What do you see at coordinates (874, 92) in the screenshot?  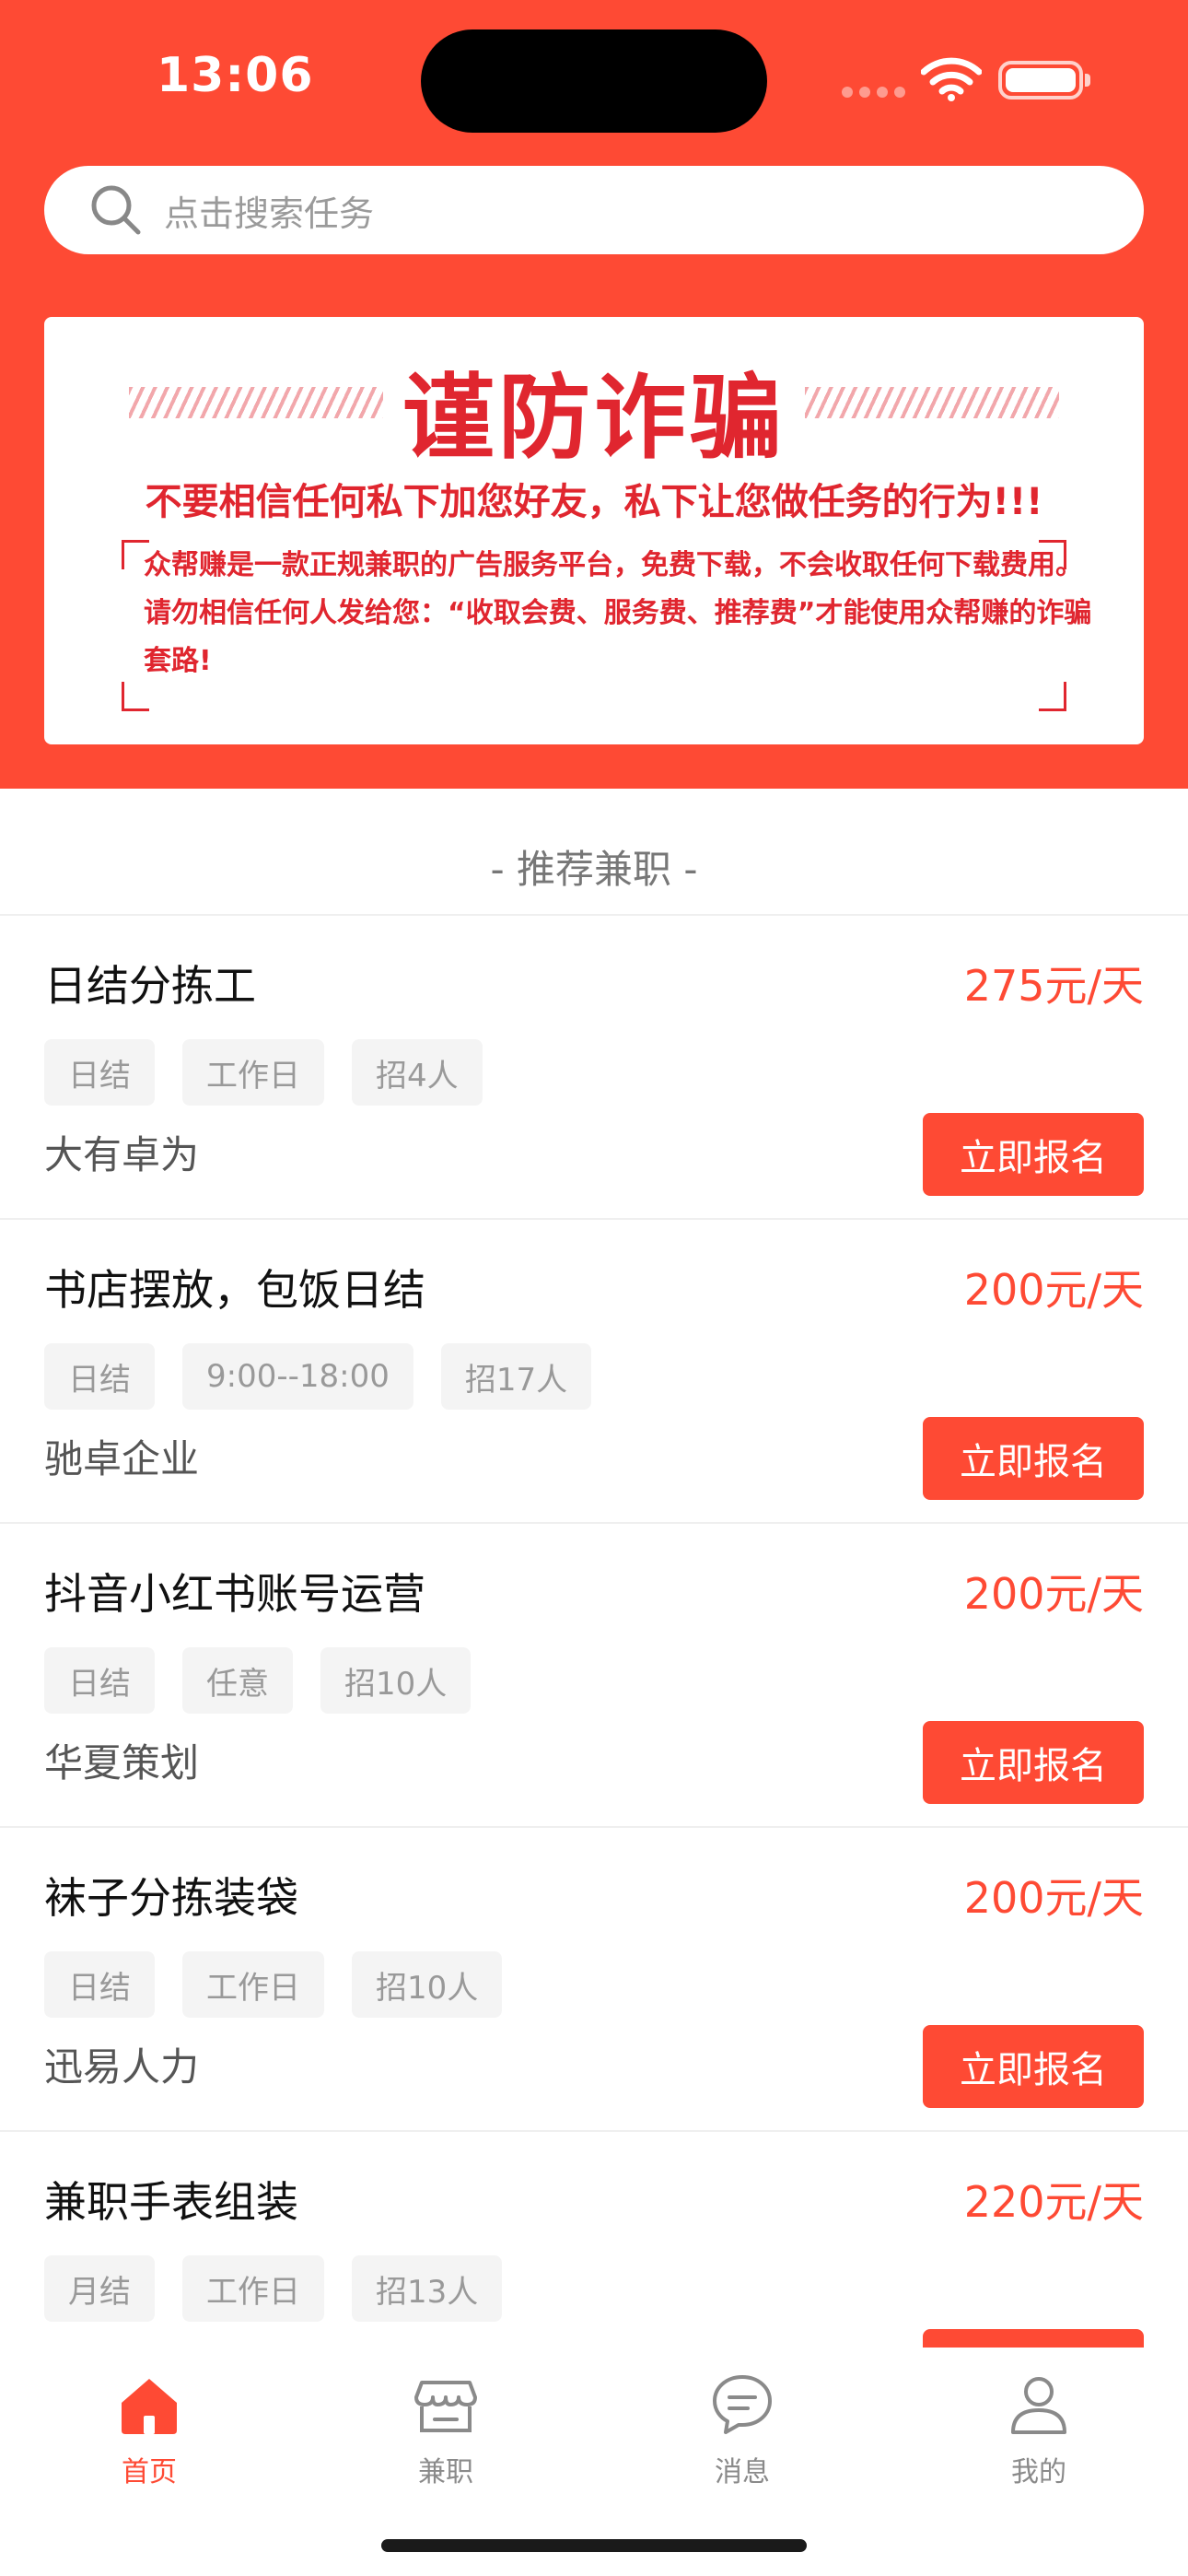 I see `signal-icon` at bounding box center [874, 92].